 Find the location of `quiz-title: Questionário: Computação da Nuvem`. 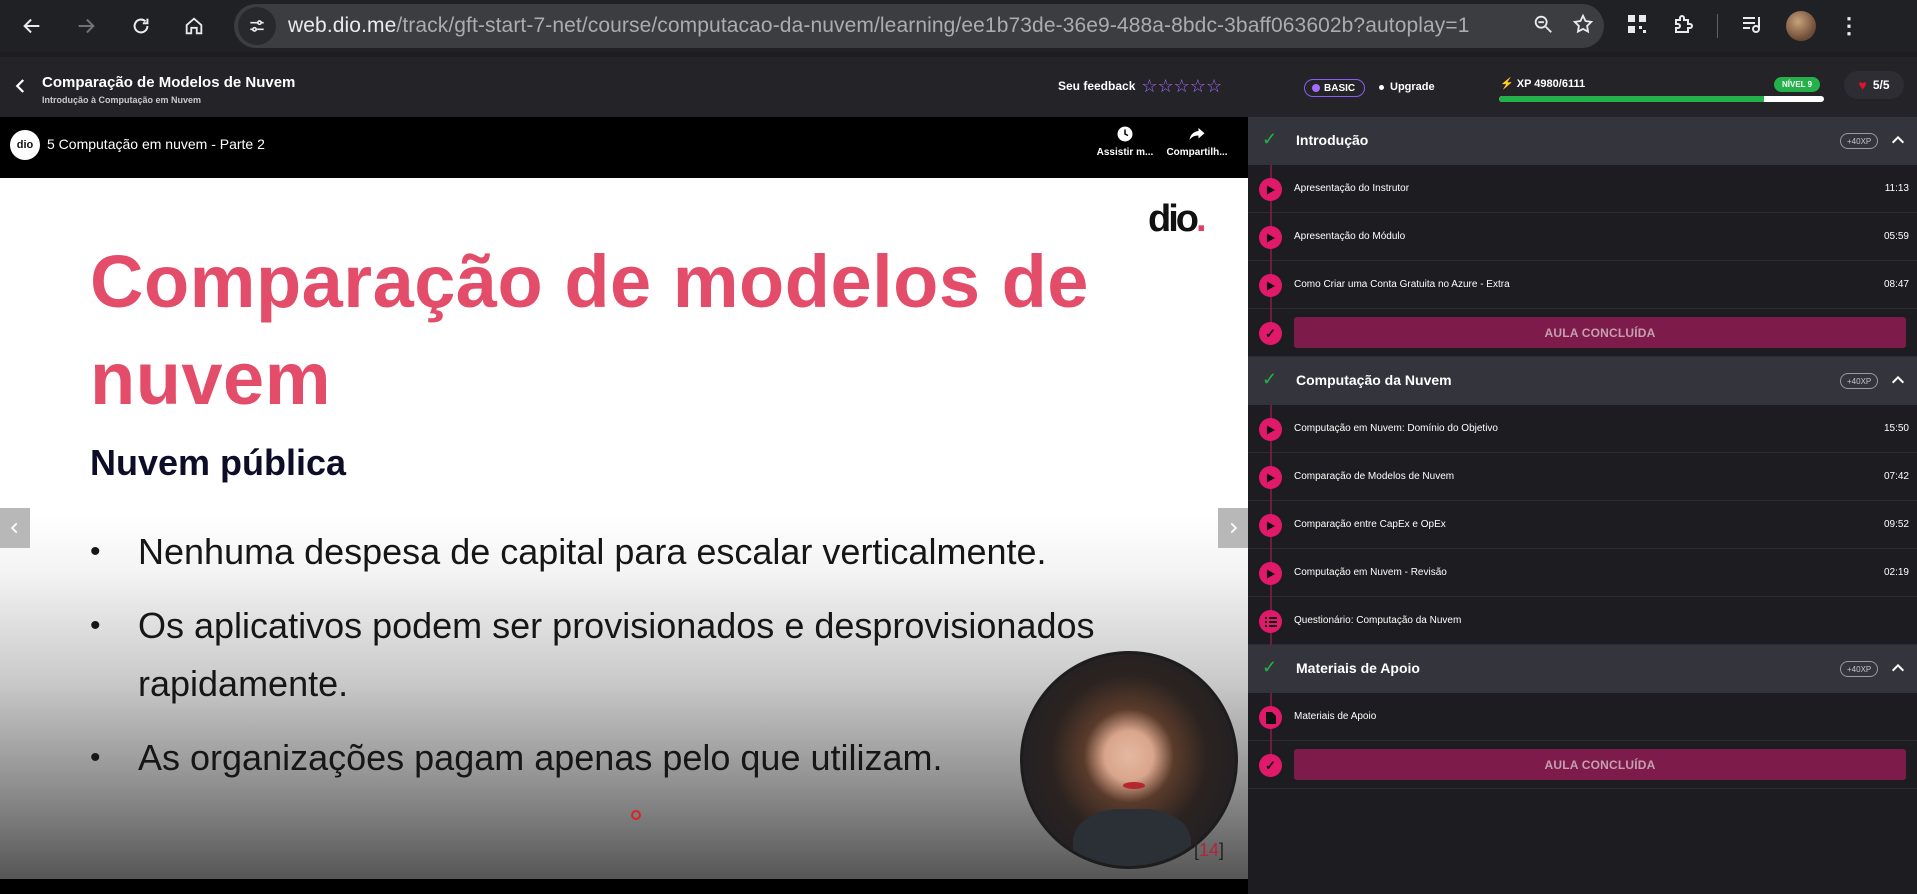

quiz-title: Questionário: Computação da Nuvem is located at coordinates (1378, 620).